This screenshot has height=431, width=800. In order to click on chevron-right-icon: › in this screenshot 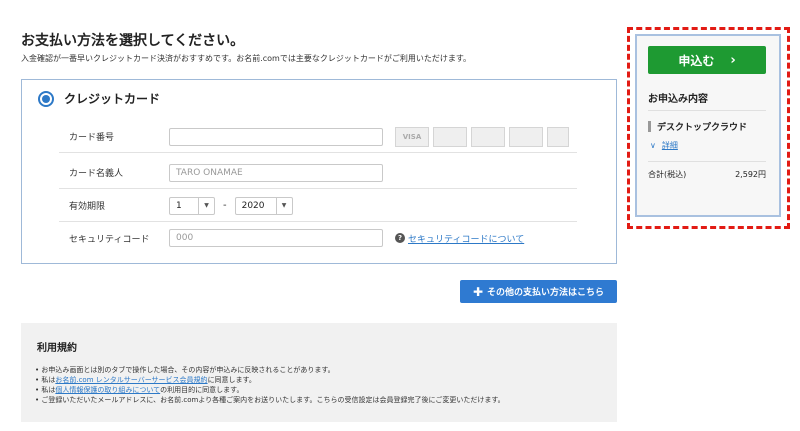, I will do `click(733, 60)`.